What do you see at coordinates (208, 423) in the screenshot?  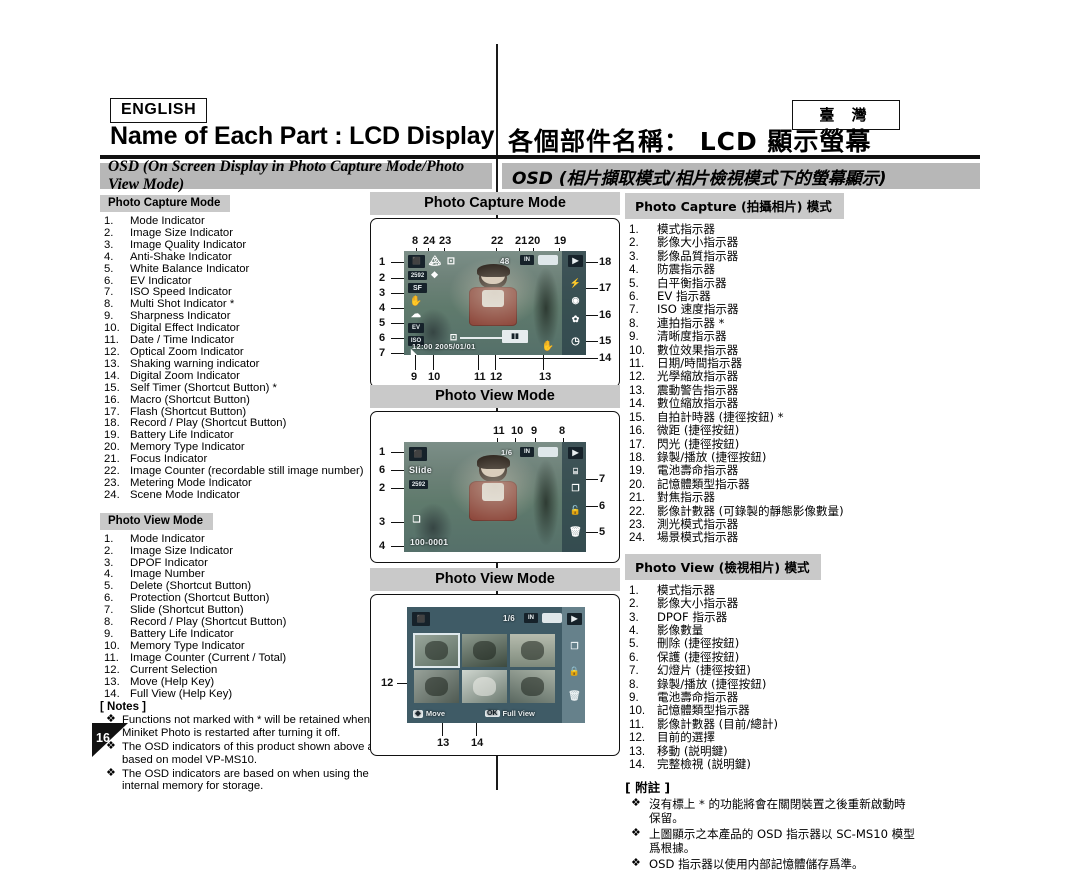 I see `list-label: Record / Play (Shortcut Button)` at bounding box center [208, 423].